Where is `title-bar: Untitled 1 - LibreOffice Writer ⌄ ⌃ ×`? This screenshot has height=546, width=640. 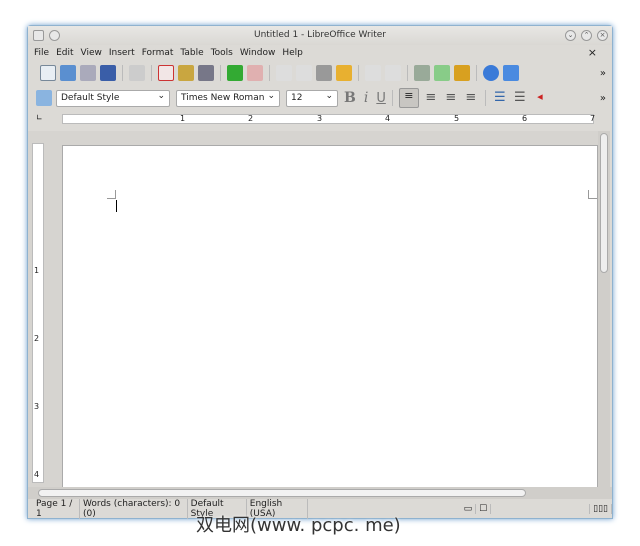 title-bar: Untitled 1 - LibreOffice Writer ⌄ ⌃ × is located at coordinates (320, 35).